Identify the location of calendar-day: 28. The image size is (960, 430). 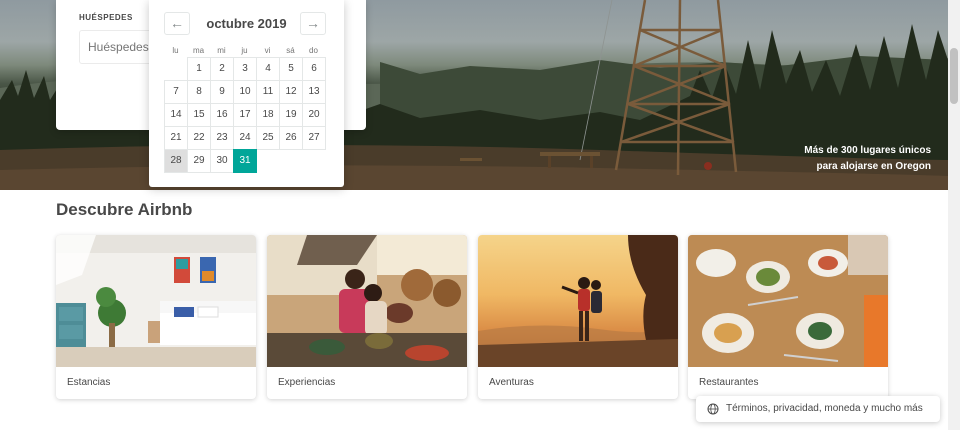
(176, 161).